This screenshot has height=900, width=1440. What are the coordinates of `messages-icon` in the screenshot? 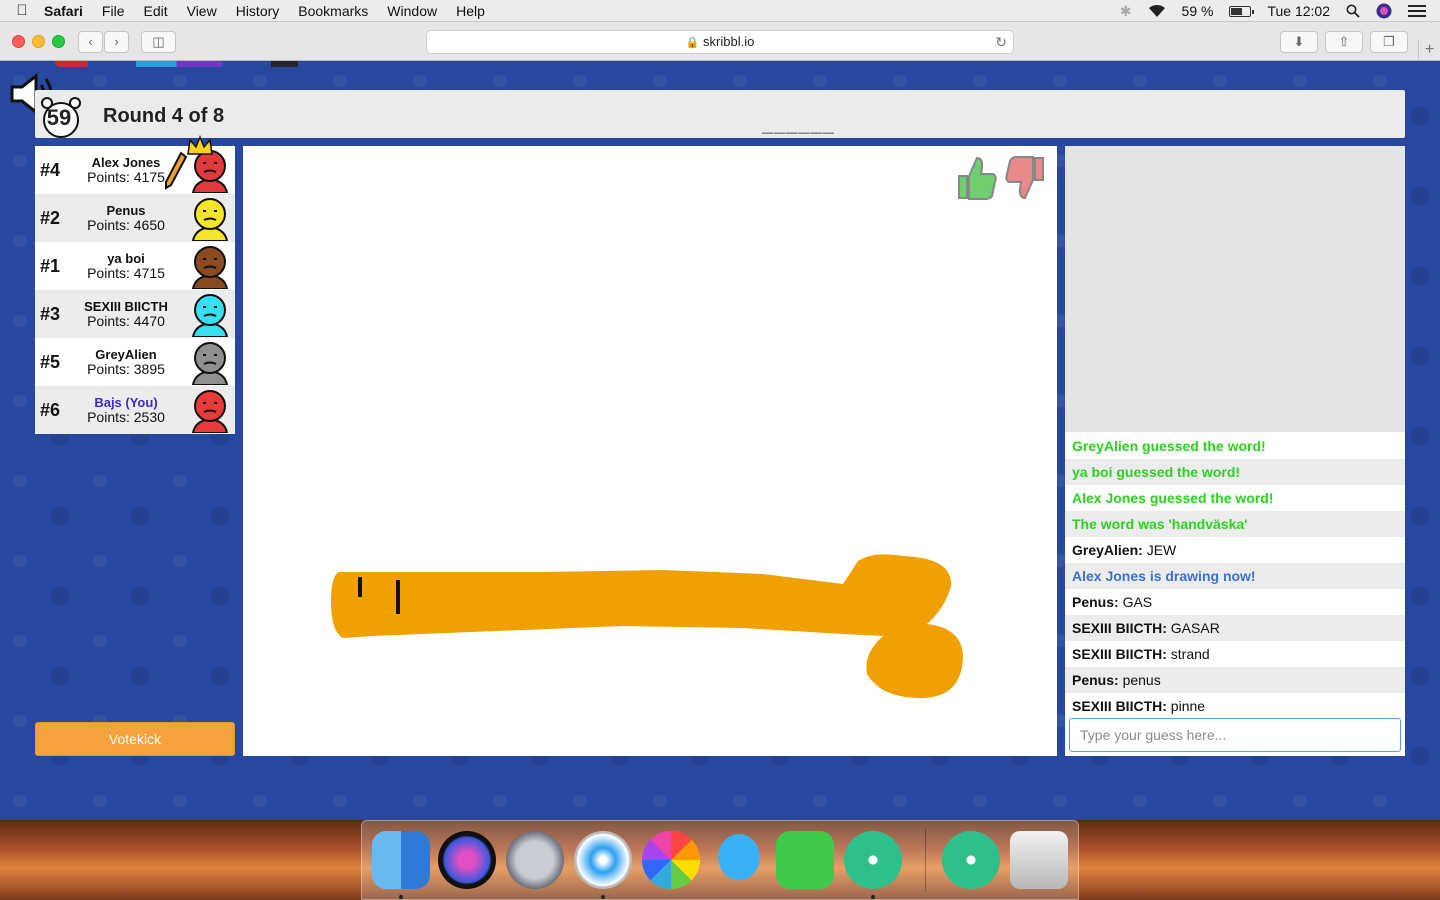 It's located at (739, 860).